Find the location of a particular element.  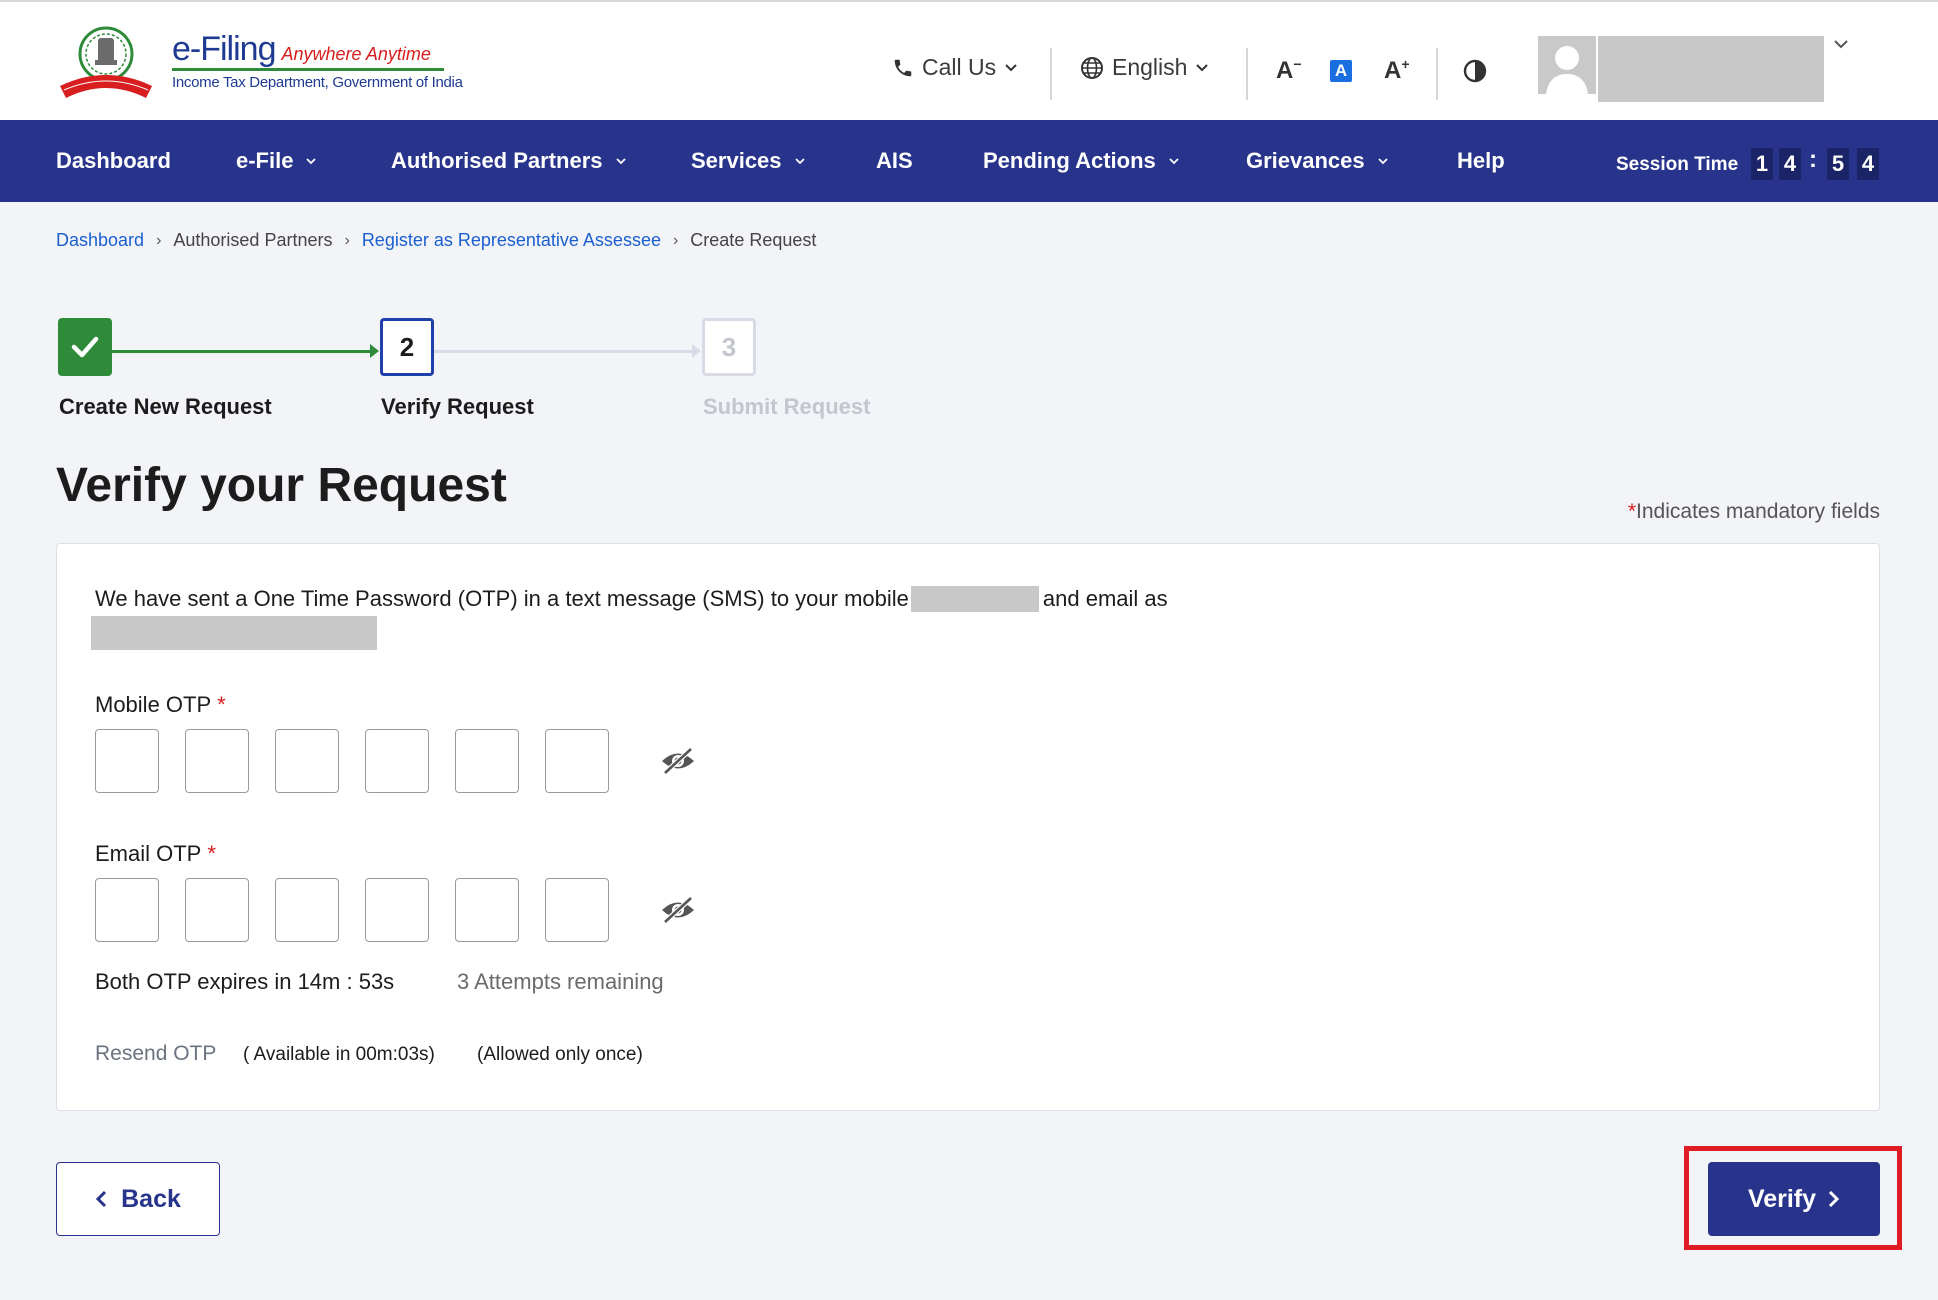

step-arrow-icon is located at coordinates (374, 351).